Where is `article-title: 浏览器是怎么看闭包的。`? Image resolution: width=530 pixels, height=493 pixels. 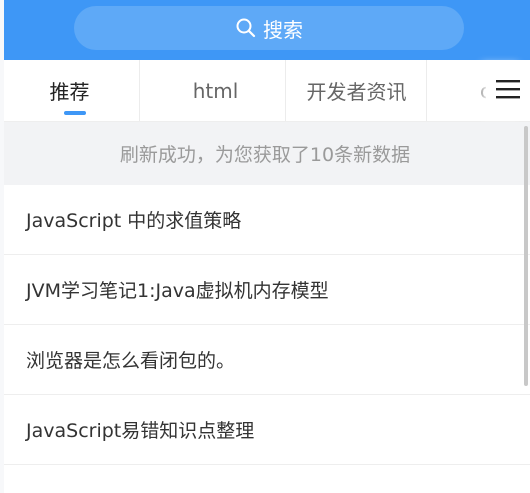 article-title: 浏览器是怎么看闭包的。 is located at coordinates (131, 361).